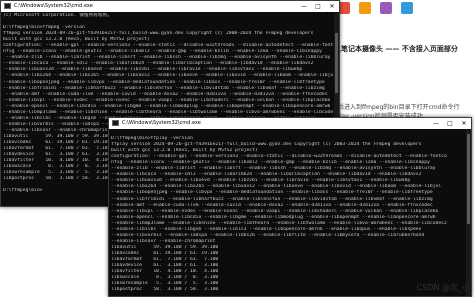  Describe the element at coordinates (407, 8) in the screenshot. I see `toolbar-blue-icon` at that location.